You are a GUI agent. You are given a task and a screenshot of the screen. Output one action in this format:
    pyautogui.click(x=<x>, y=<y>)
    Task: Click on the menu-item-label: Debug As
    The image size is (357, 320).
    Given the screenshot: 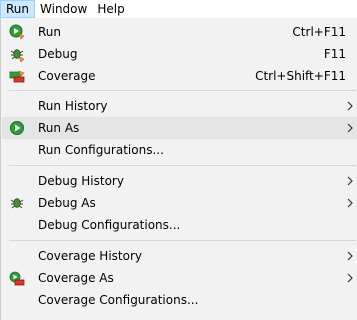 What is the action you would take?
    pyautogui.click(x=67, y=203)
    